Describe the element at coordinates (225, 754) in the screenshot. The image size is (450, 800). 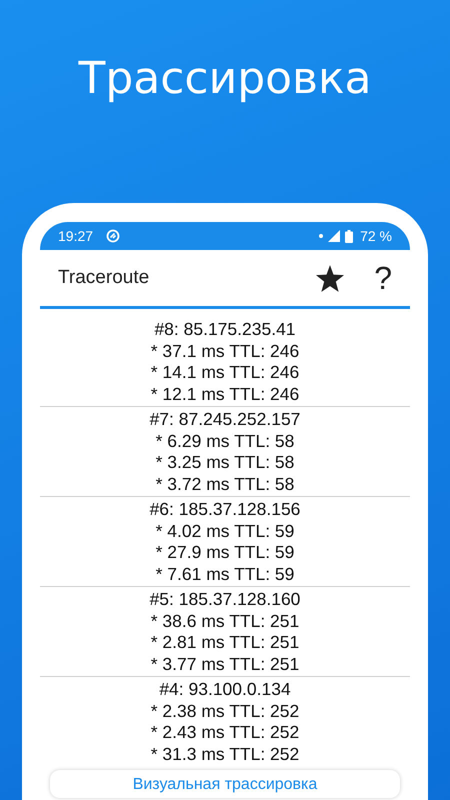
I see `ping-line: * 31.3 ms TTL: 252` at that location.